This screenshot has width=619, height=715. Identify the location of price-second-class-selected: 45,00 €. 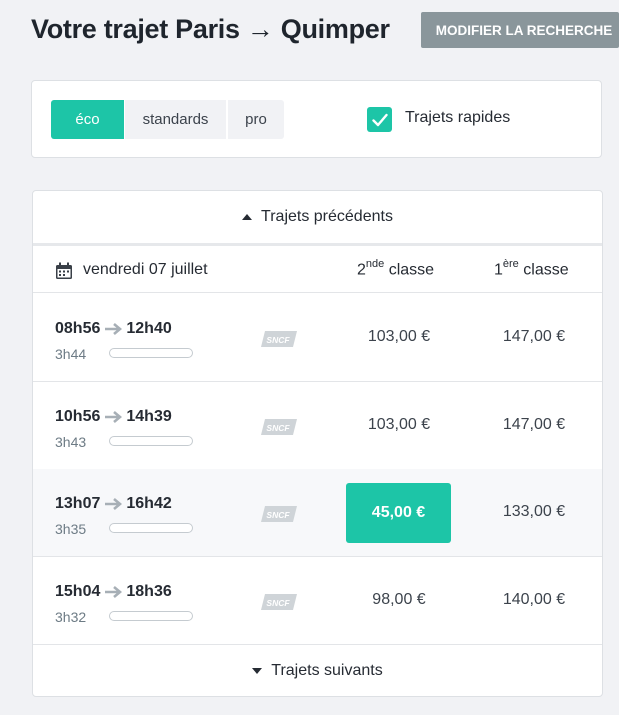
(398, 513).